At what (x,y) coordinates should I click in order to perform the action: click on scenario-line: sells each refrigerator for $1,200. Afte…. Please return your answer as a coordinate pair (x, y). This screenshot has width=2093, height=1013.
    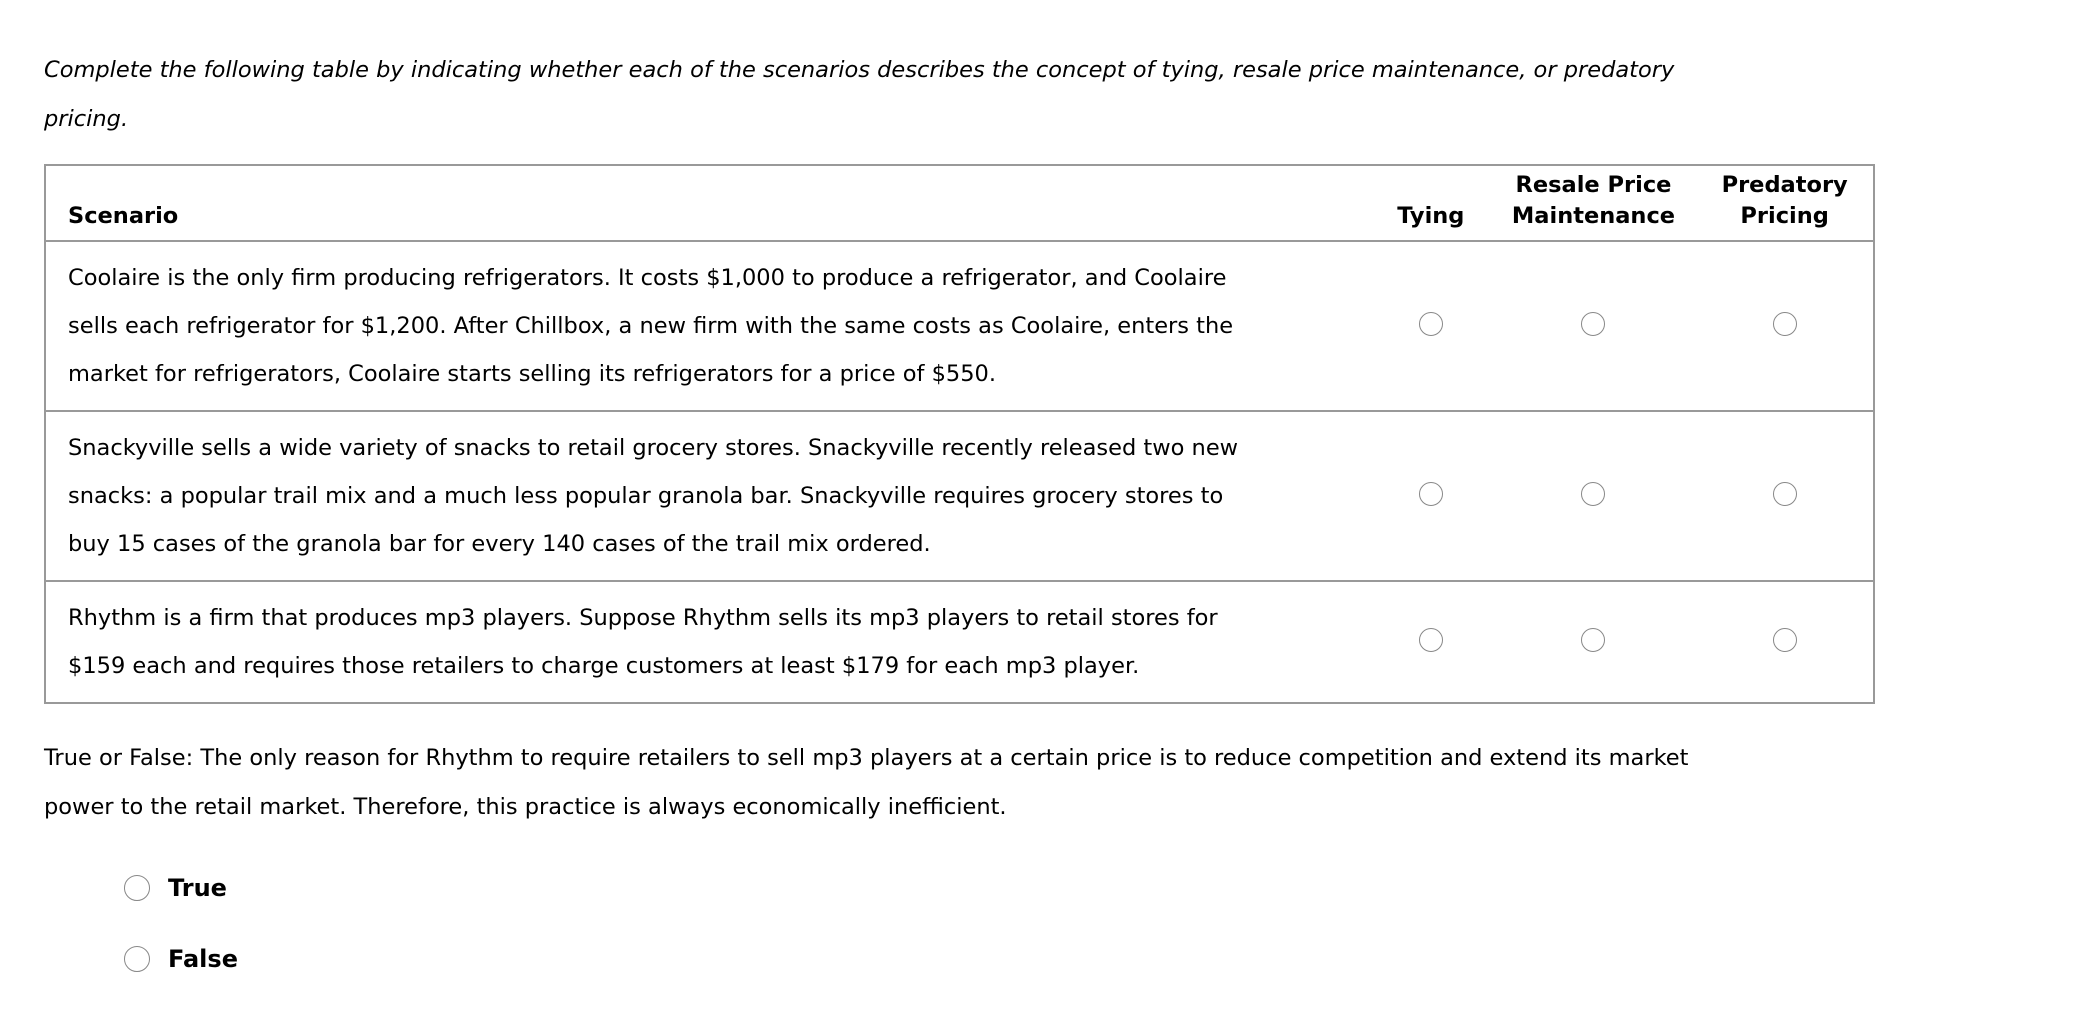
    Looking at the image, I should click on (651, 326).